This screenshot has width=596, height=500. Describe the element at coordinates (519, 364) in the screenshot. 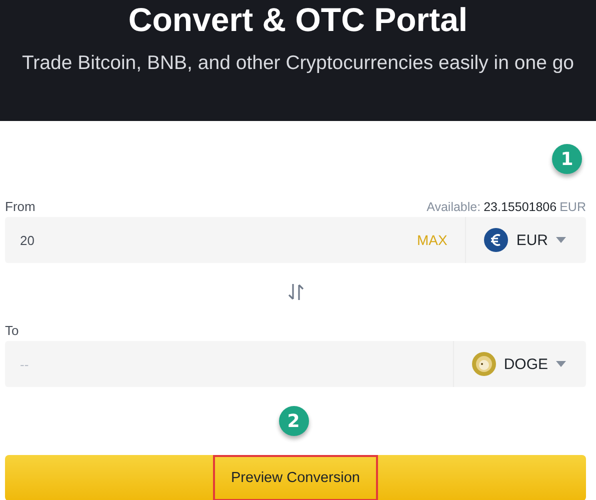

I see `currency-selector: DOGE` at that location.